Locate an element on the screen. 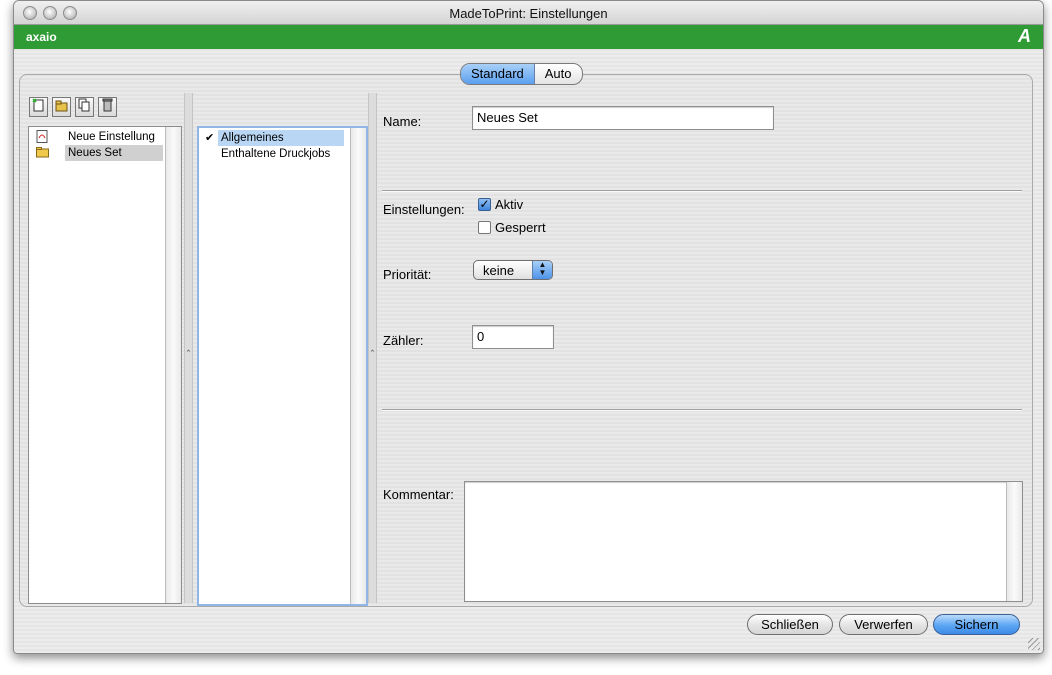 The width and height of the screenshot is (1052, 675). tab-auto: Auto is located at coordinates (558, 74).